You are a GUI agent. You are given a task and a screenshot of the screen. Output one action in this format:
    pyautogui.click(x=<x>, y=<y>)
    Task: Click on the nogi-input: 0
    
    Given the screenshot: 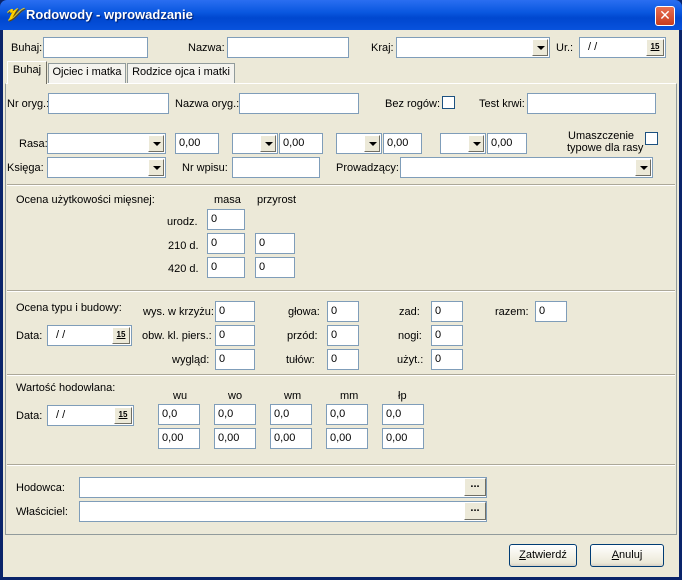 What is the action you would take?
    pyautogui.click(x=447, y=335)
    